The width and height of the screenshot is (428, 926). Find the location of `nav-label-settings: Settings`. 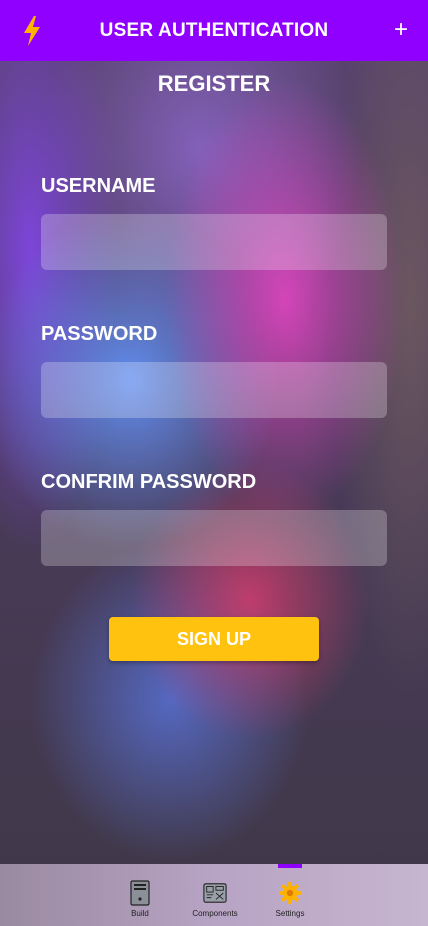

nav-label-settings: Settings is located at coordinates (290, 913).